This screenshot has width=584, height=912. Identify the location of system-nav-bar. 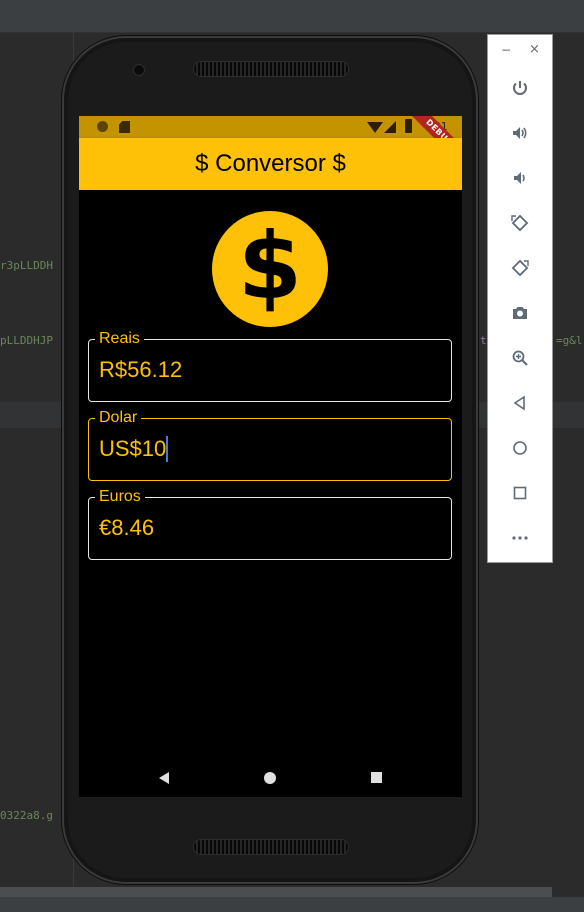
(270, 777).